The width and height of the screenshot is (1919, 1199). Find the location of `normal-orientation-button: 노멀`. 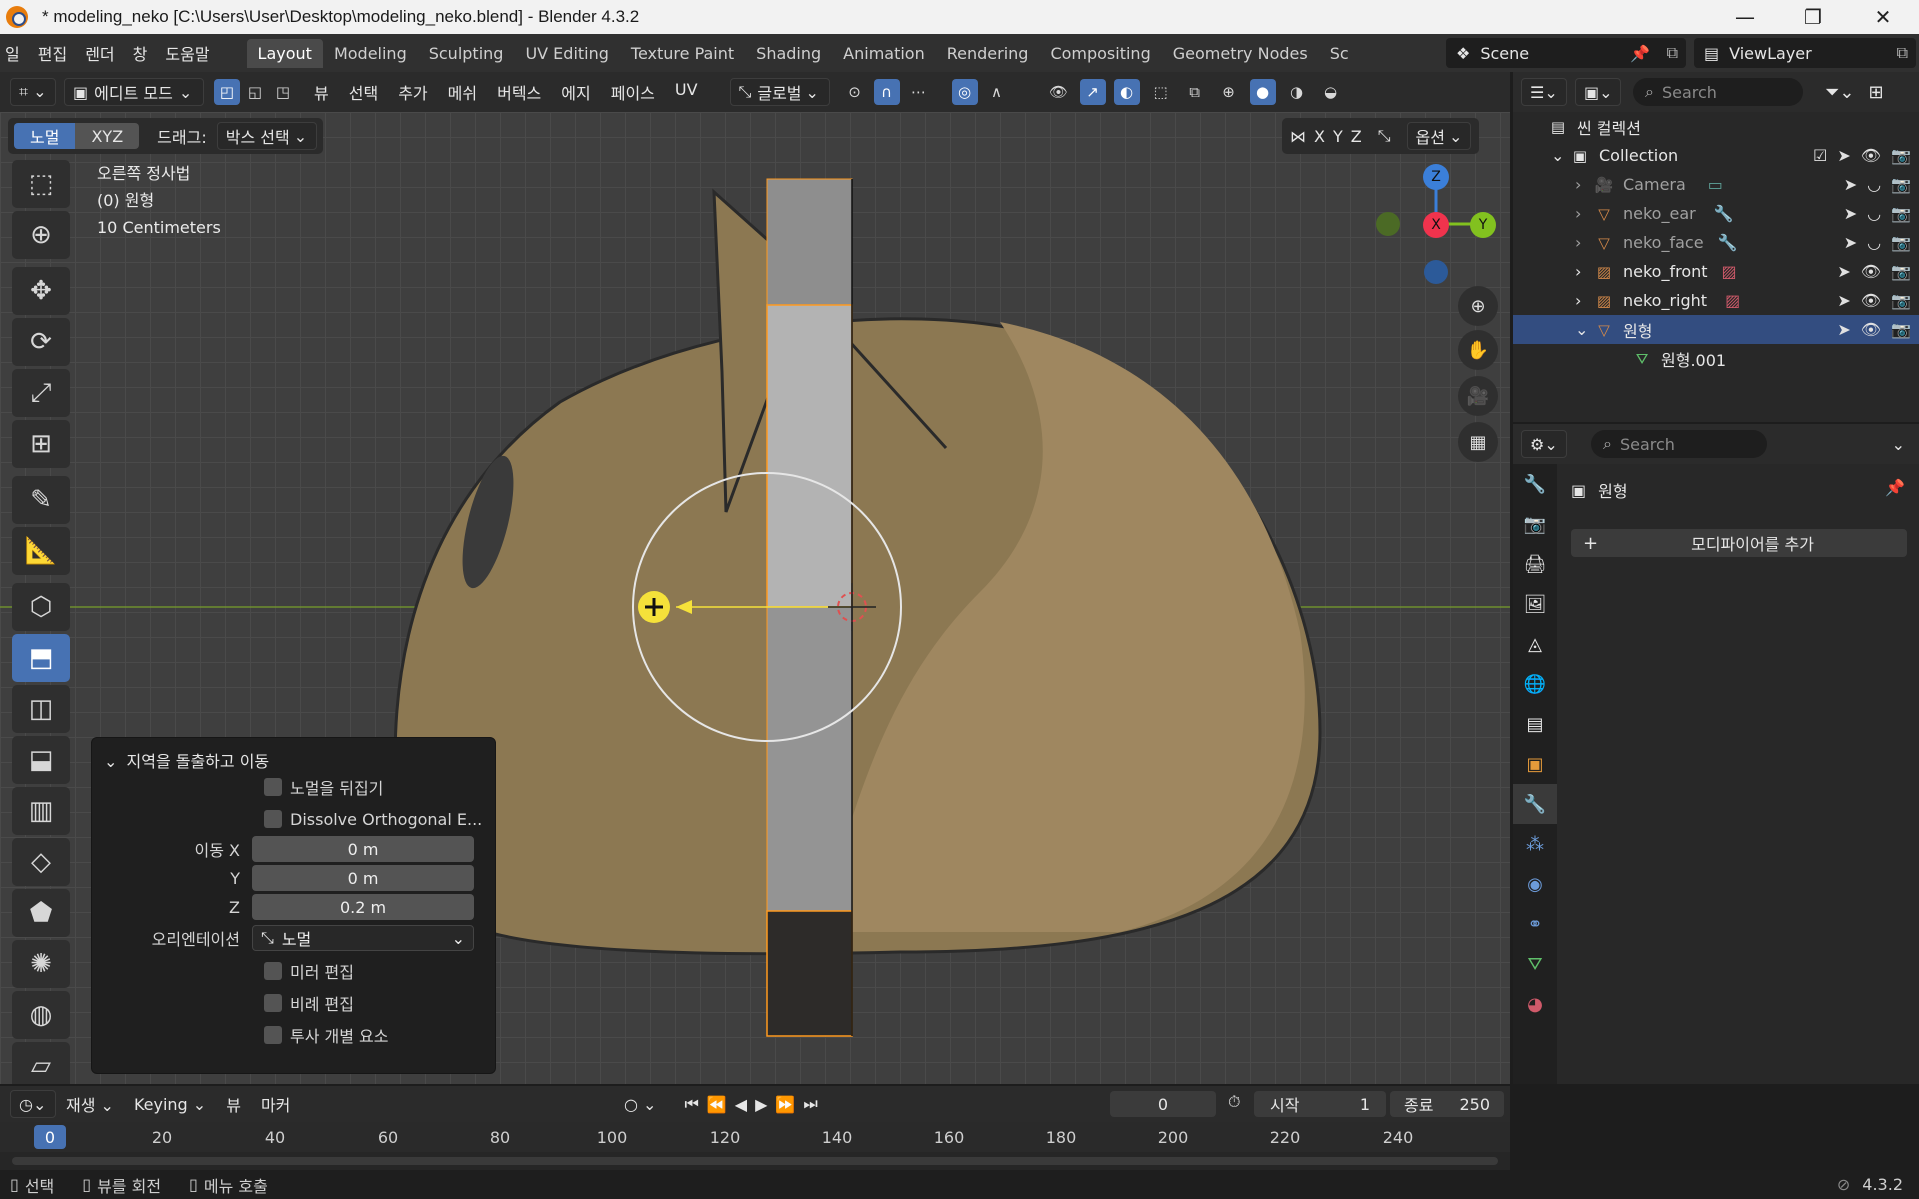

normal-orientation-button: 노멀 is located at coordinates (45, 136).